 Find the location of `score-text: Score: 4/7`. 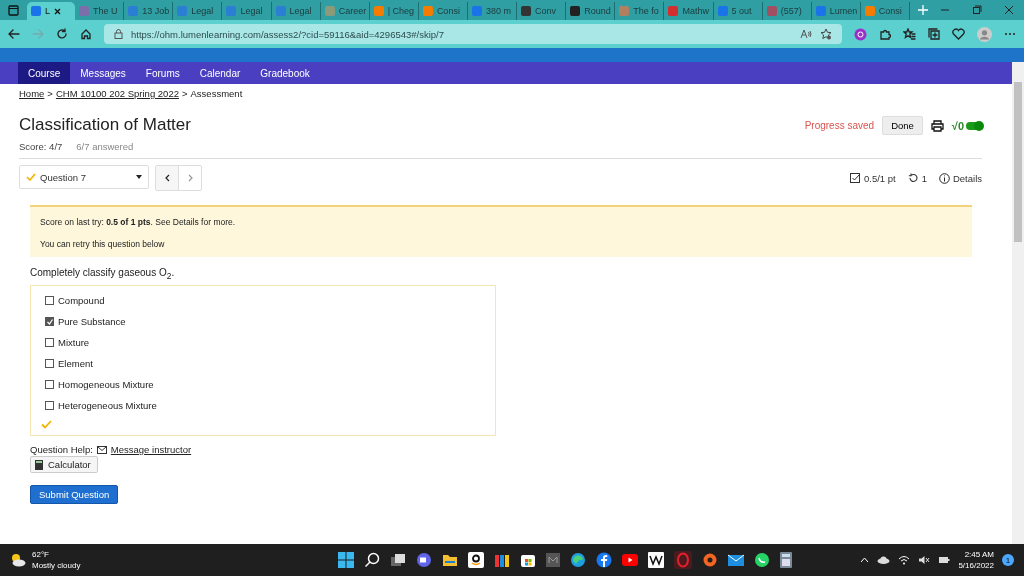

score-text: Score: 4/7 is located at coordinates (41, 146).